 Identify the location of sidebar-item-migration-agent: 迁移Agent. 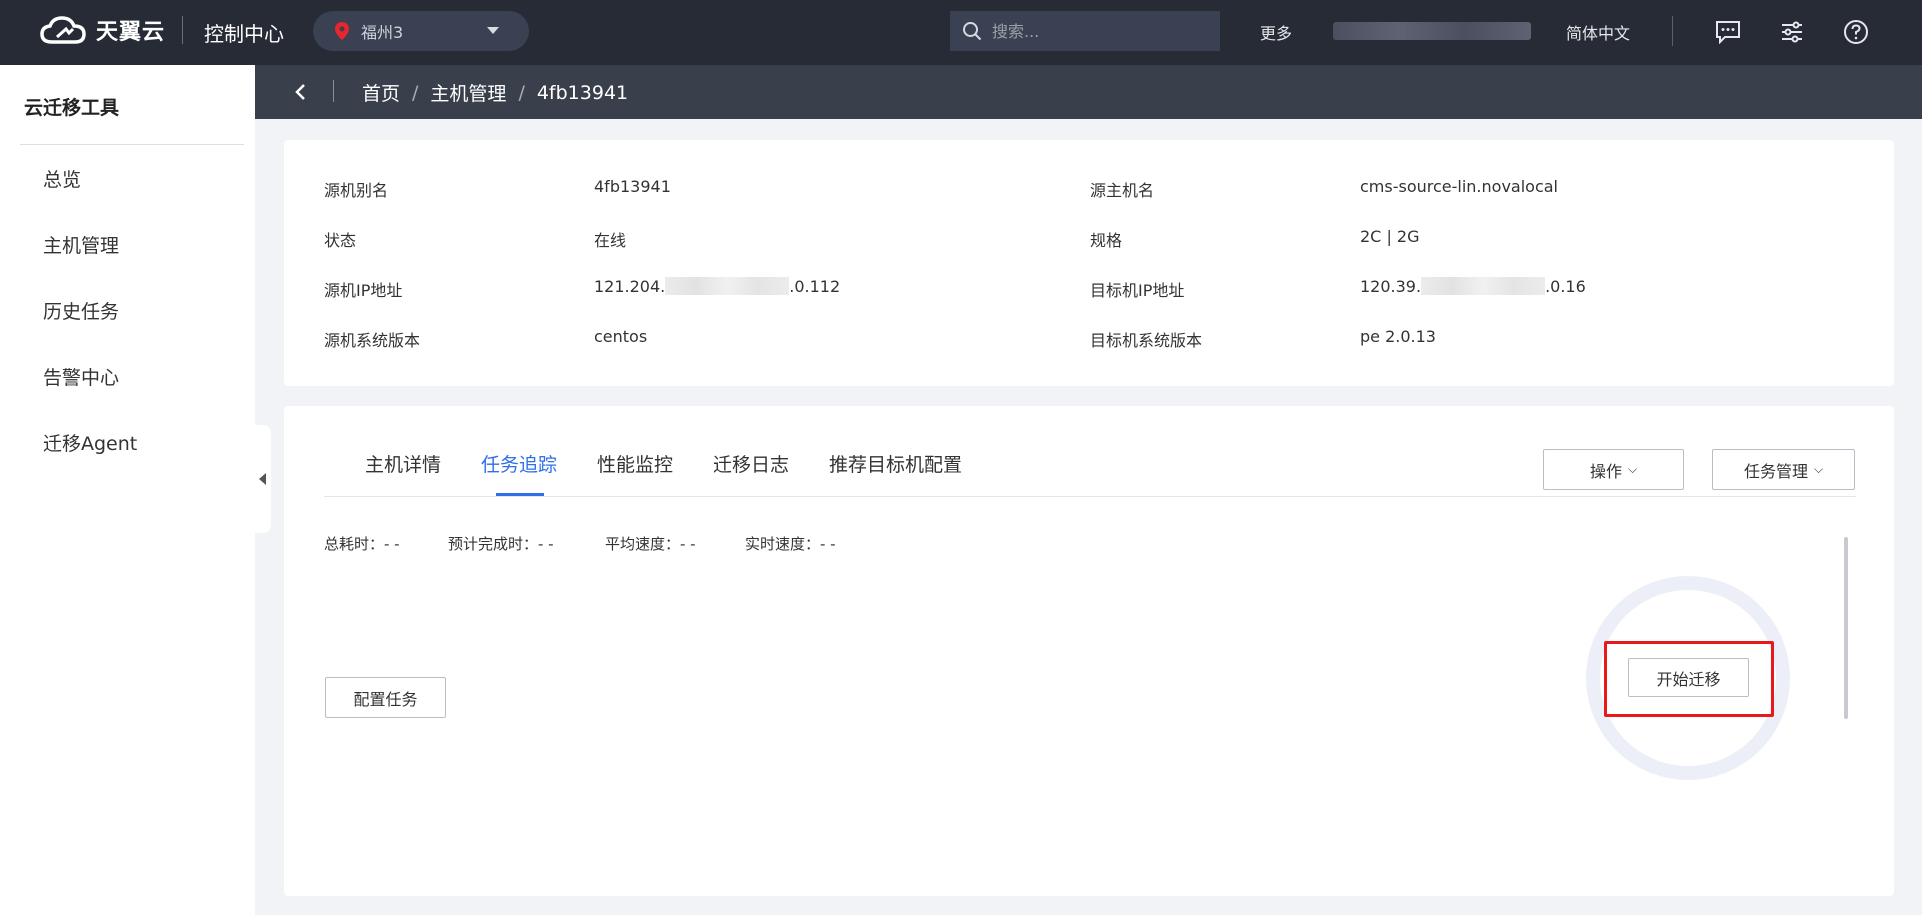
(90, 442).